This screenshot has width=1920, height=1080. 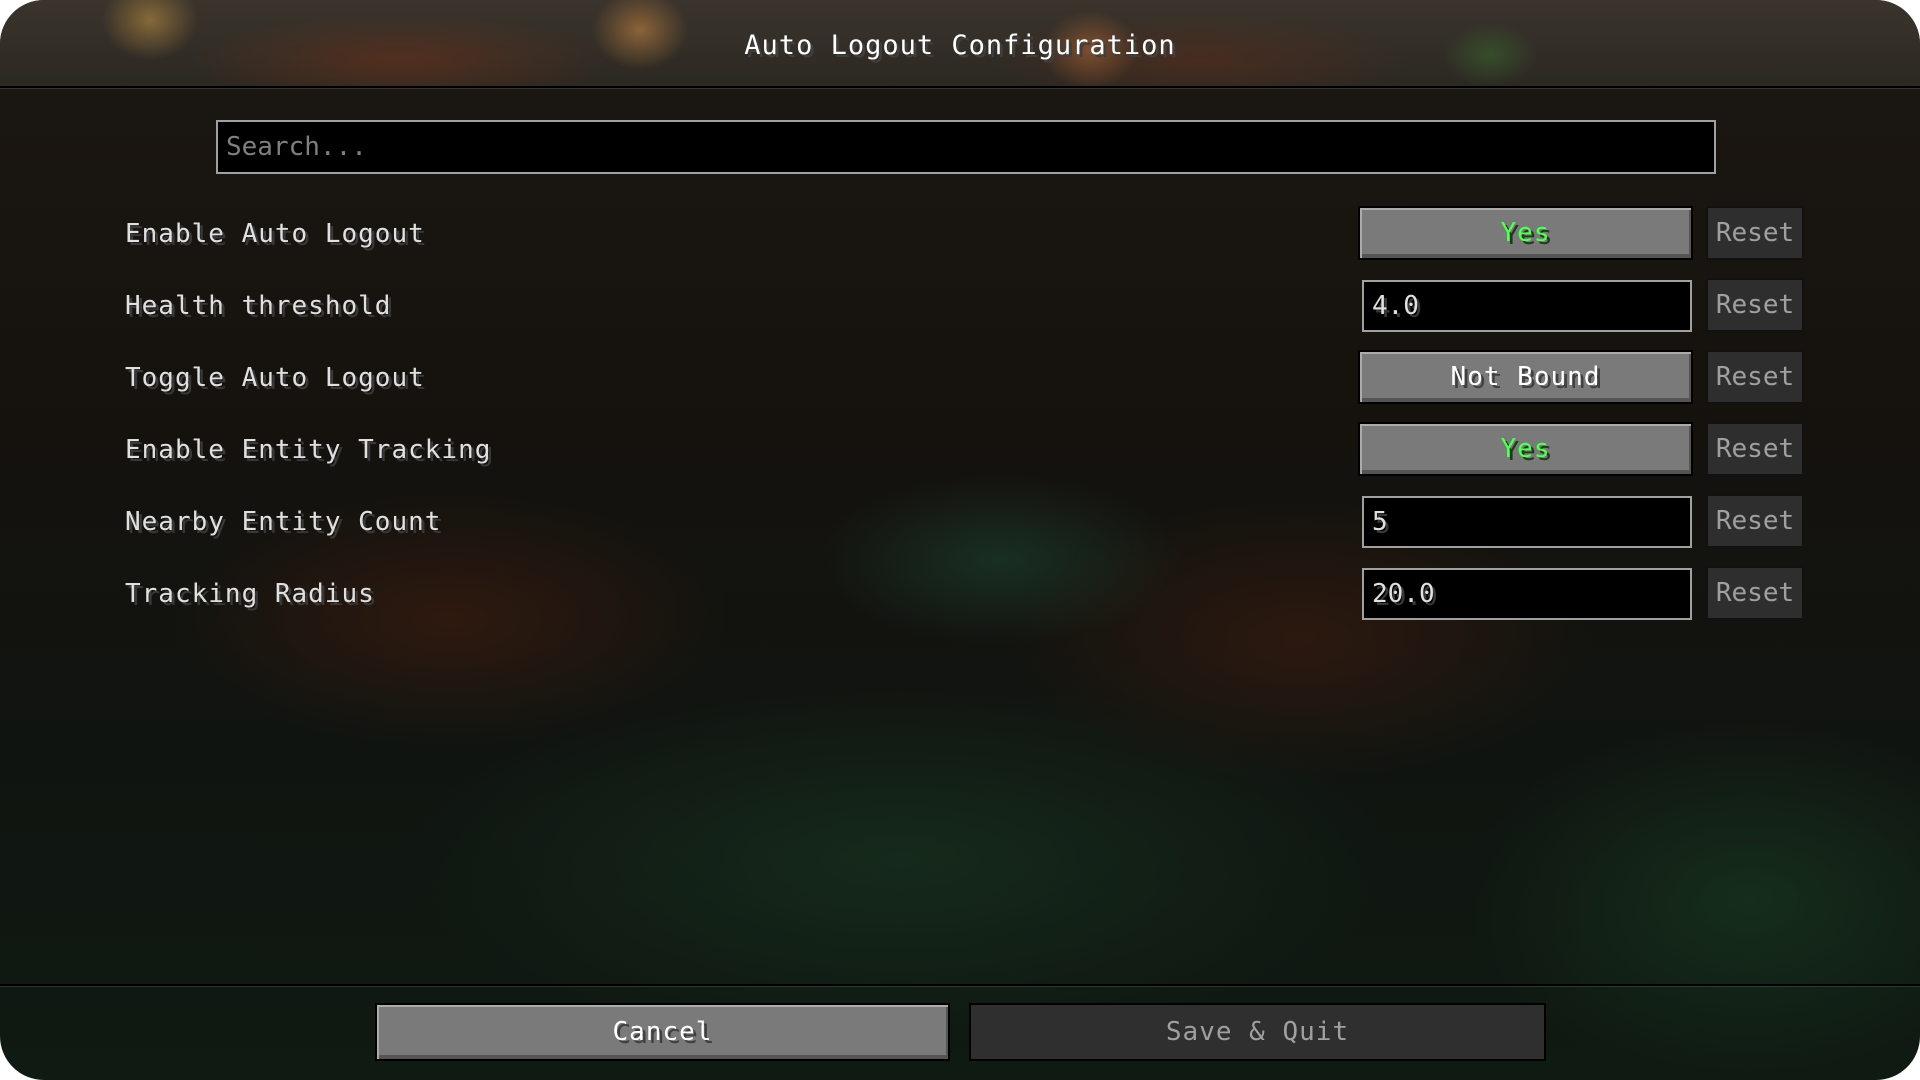 I want to click on toggle-auto-logout-keybind-button: Not Bound, so click(x=1525, y=377).